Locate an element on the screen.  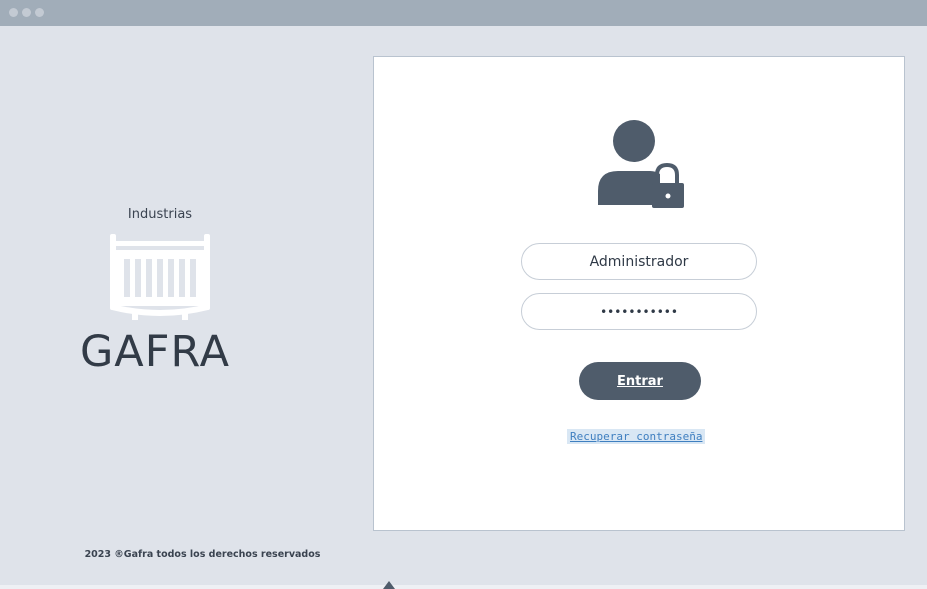
brand-name: GAFRA is located at coordinates (155, 352).